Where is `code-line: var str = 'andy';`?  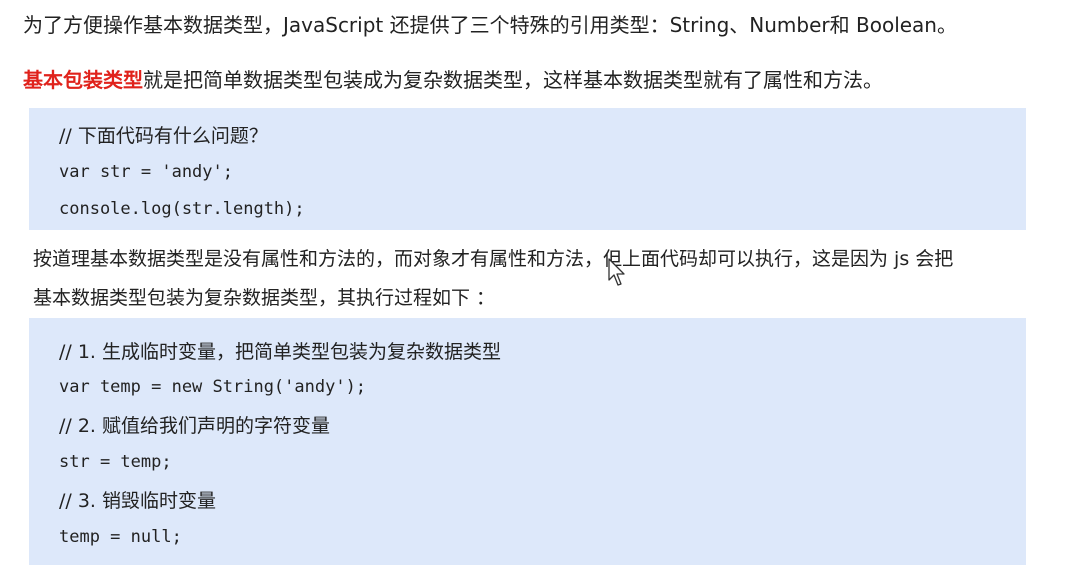 code-line: var str = 'andy'; is located at coordinates (146, 172).